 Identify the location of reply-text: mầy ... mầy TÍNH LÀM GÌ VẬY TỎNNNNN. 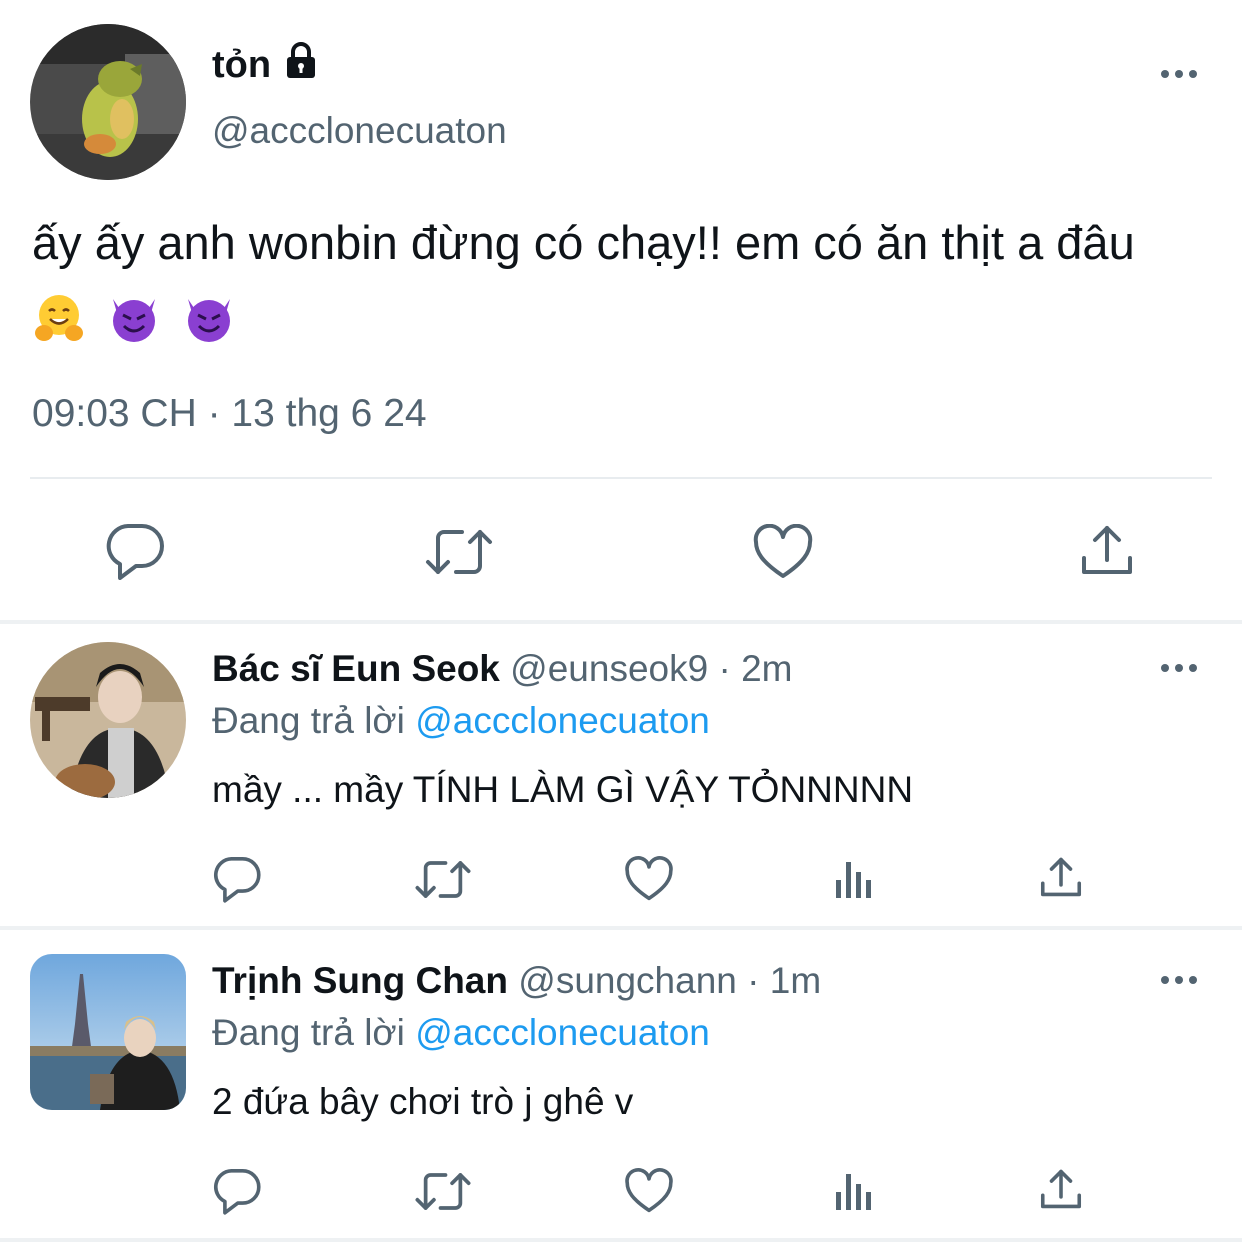
(563, 789).